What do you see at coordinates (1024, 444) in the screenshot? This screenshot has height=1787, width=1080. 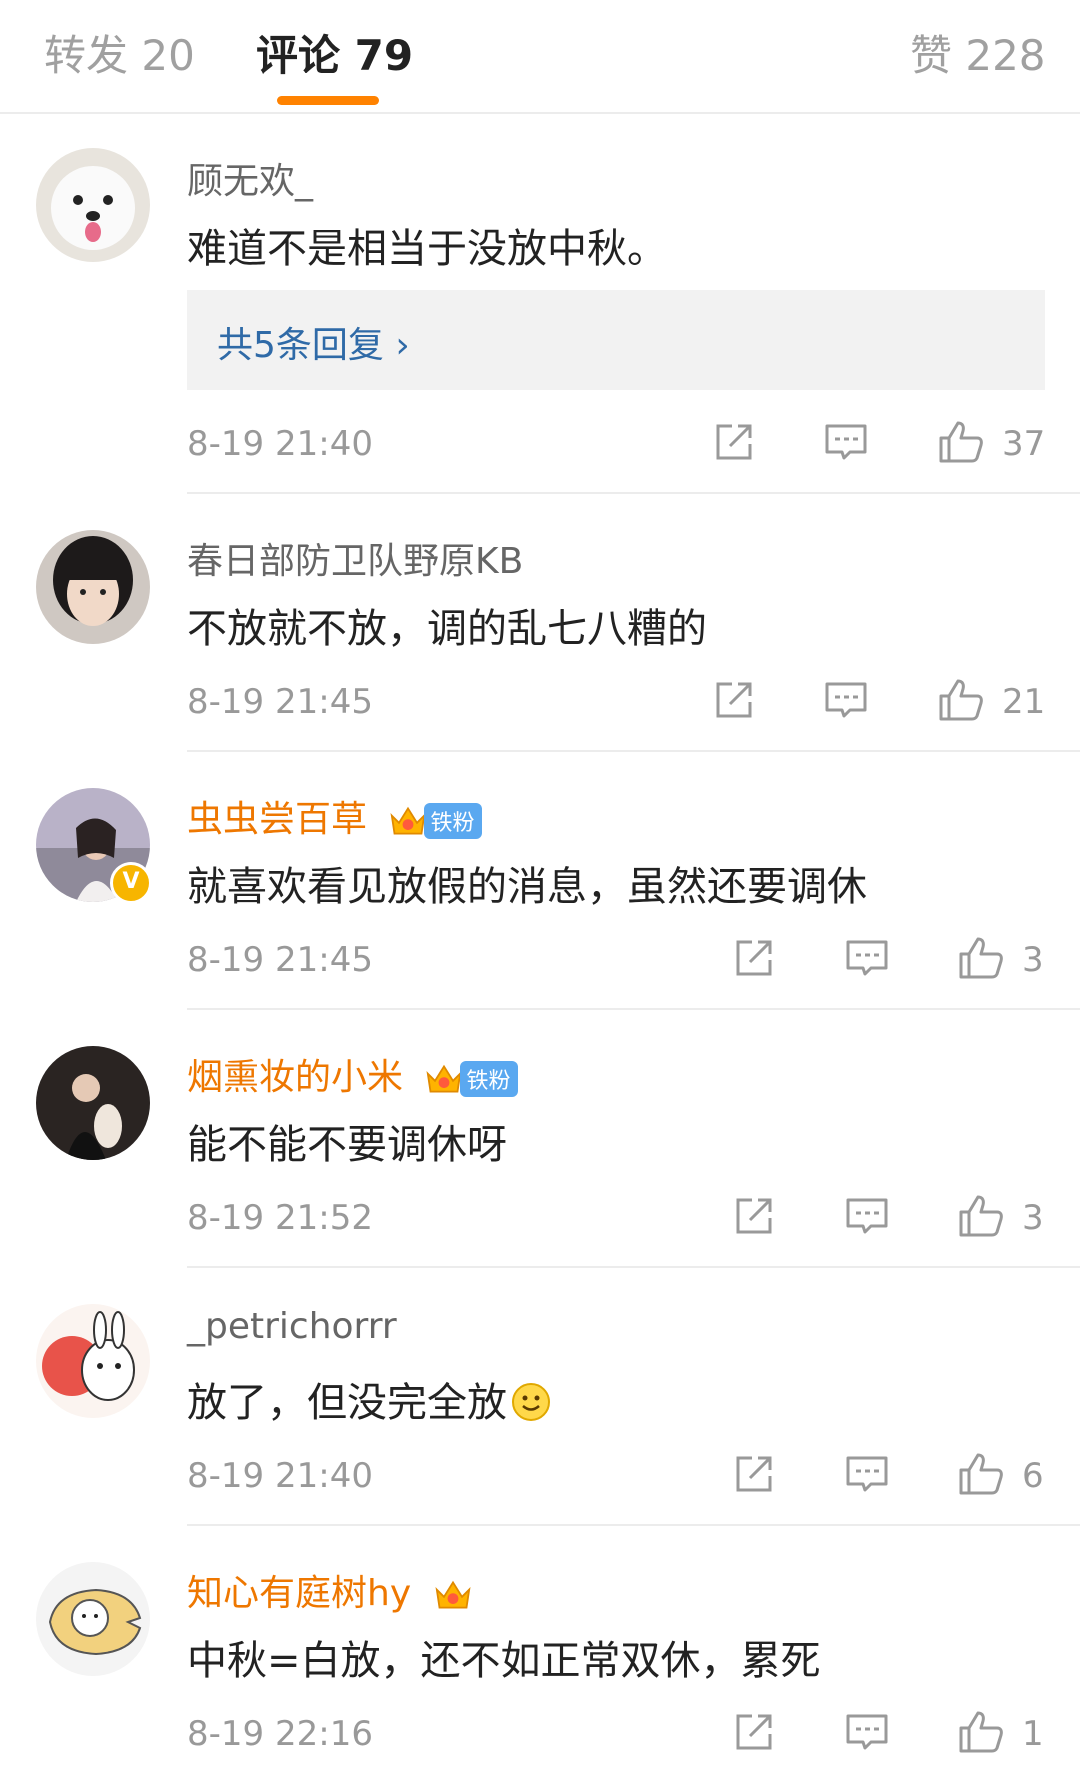 I see `like-count: 37` at bounding box center [1024, 444].